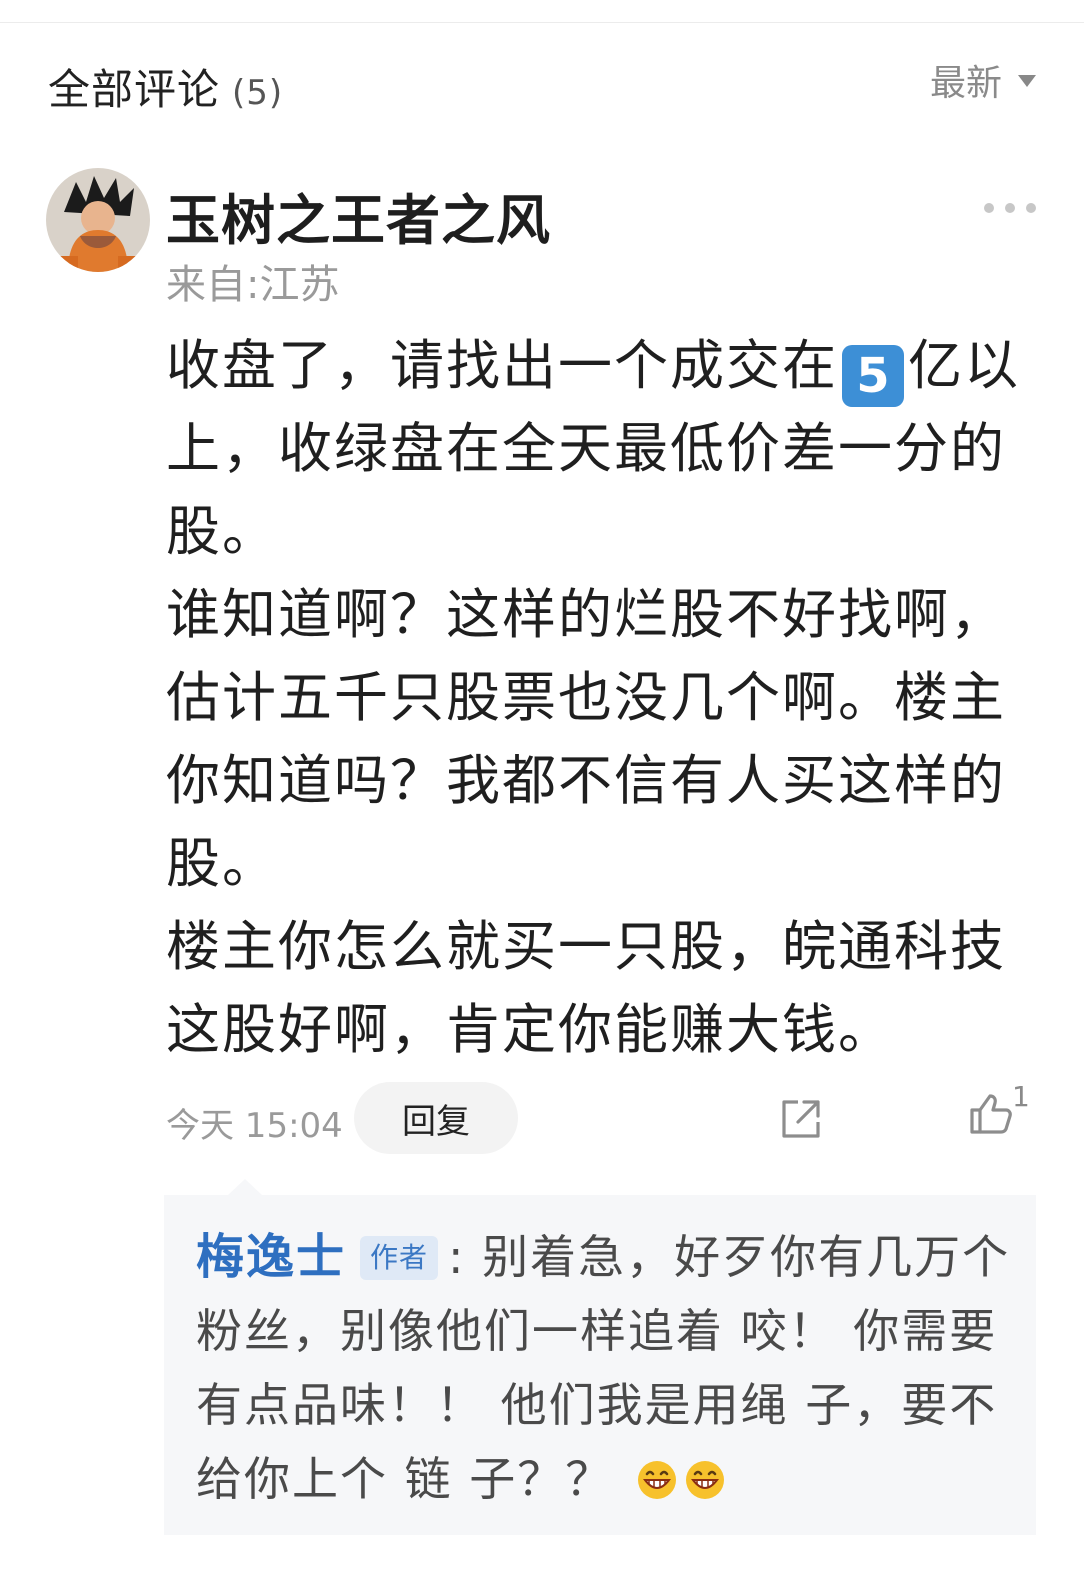  Describe the element at coordinates (271, 1257) in the screenshot. I see `reply-author-name: 梅逸士` at that location.